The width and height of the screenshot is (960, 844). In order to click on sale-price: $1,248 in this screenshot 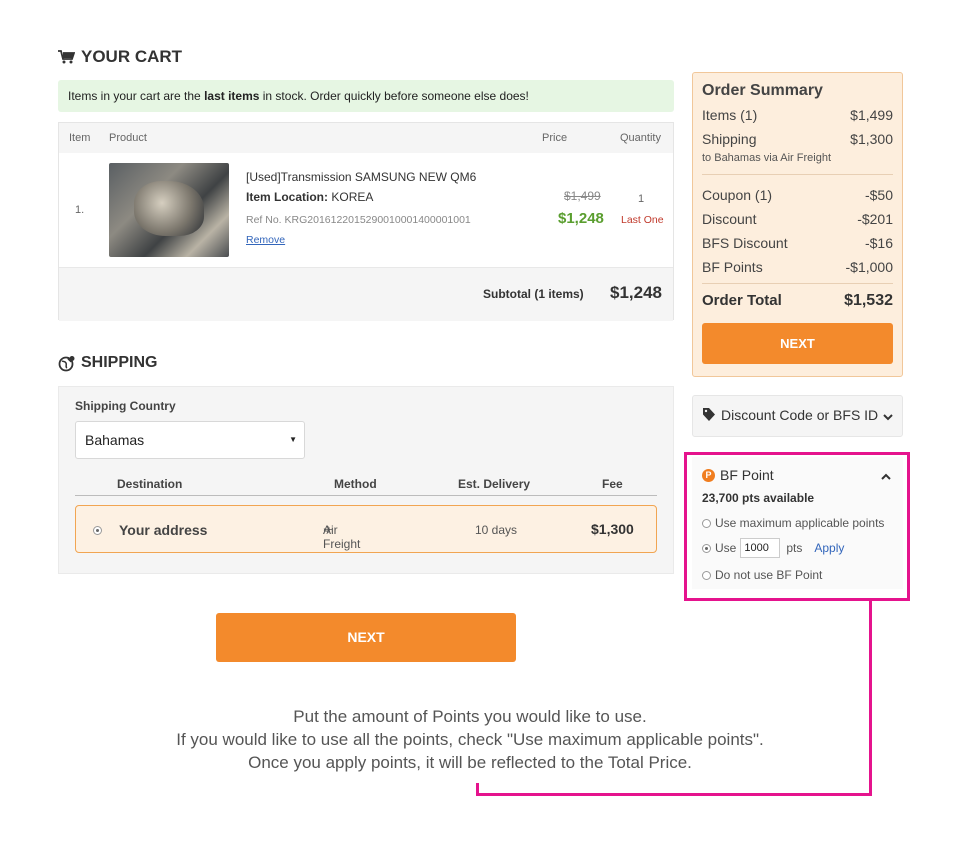, I will do `click(581, 218)`.